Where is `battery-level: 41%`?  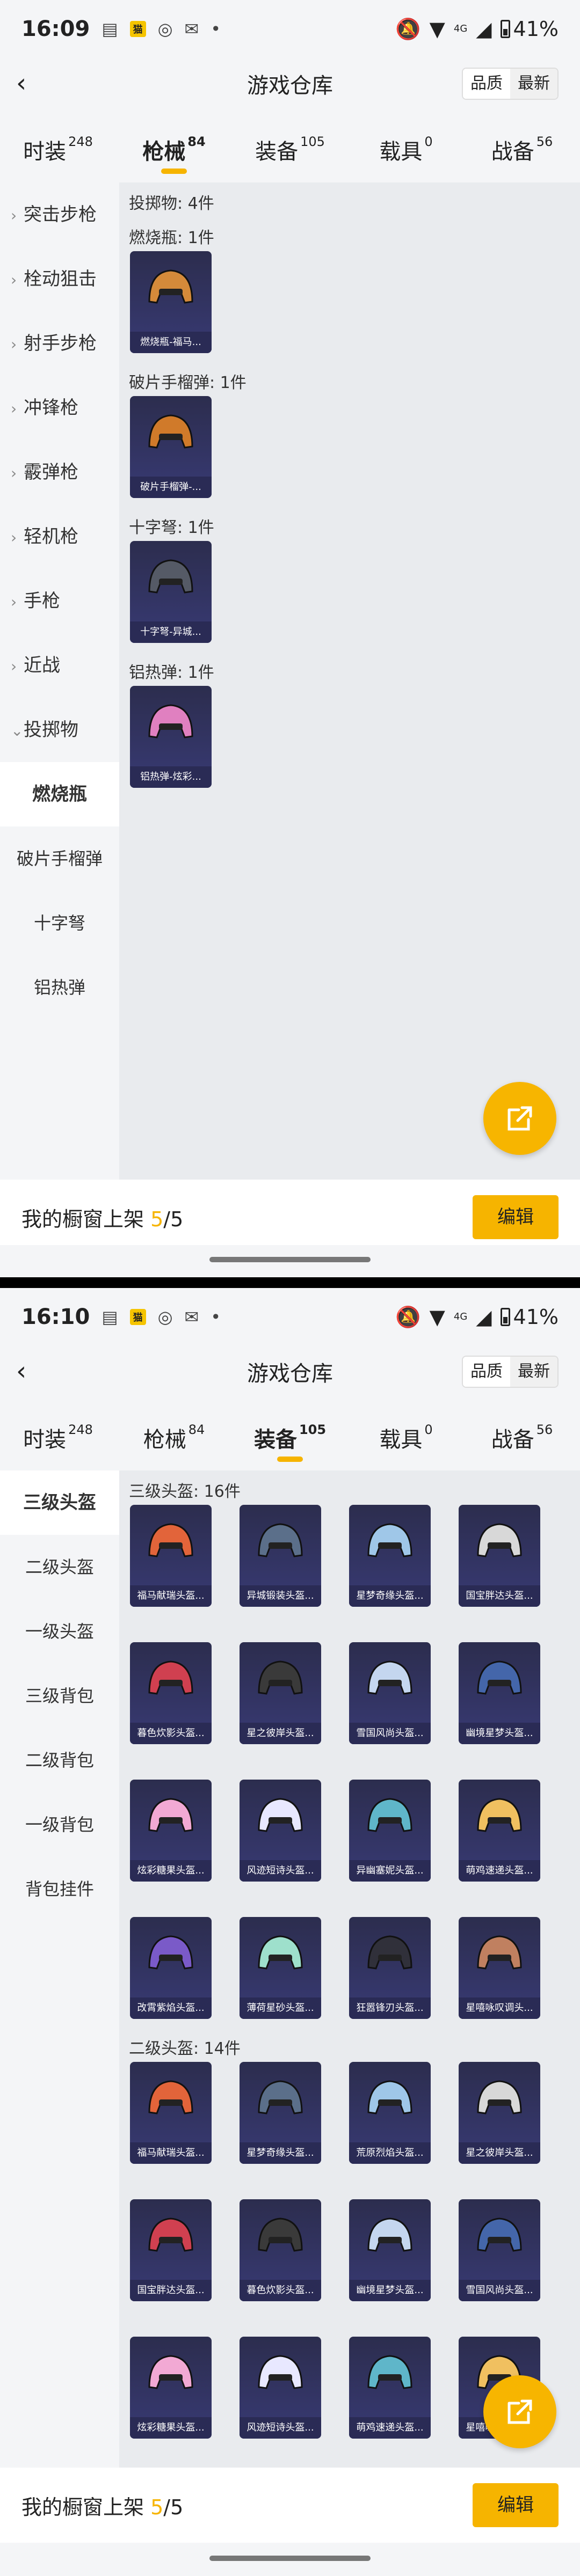 battery-level: 41% is located at coordinates (536, 1317).